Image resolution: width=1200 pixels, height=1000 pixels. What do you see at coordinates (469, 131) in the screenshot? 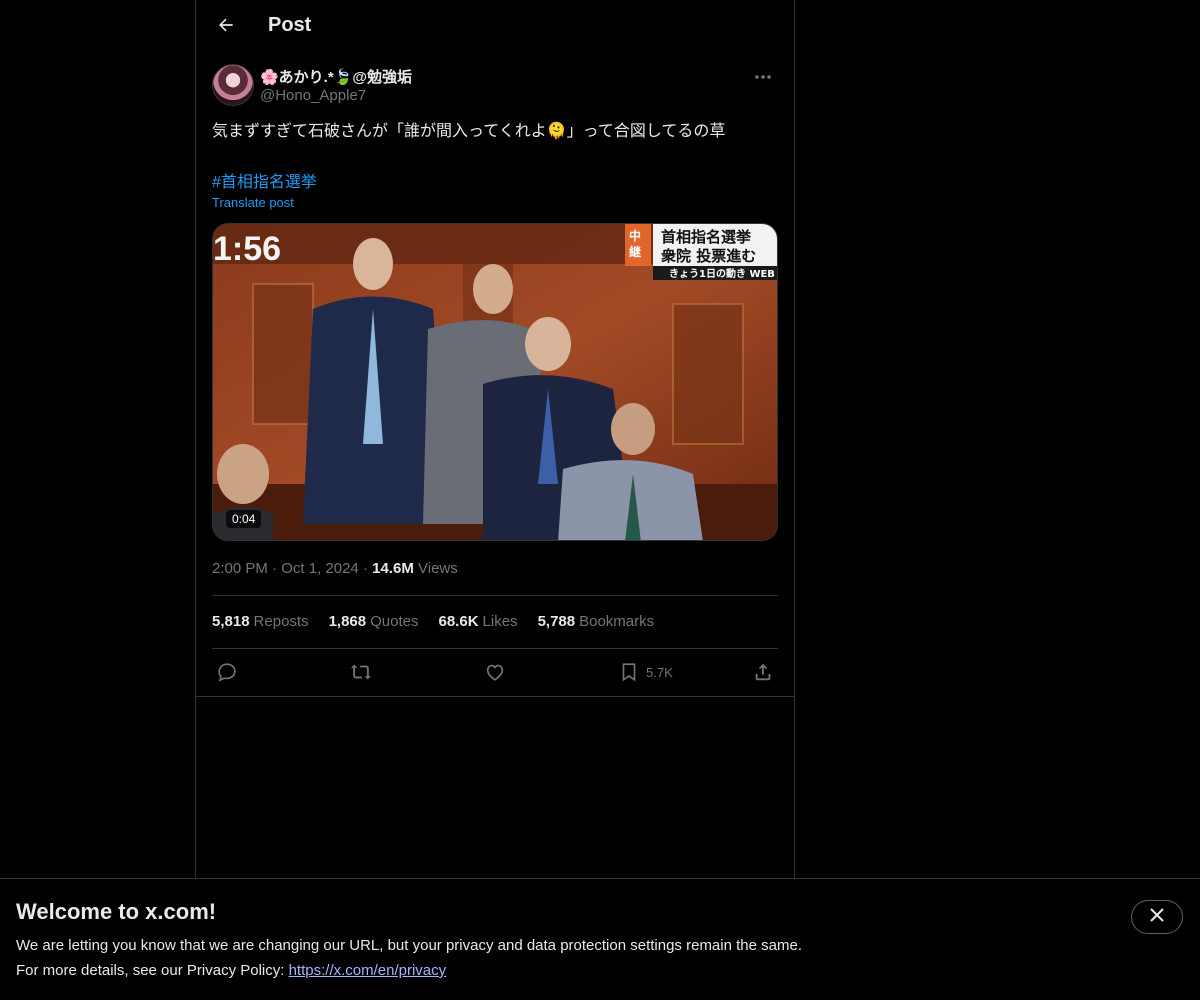
I see `post-text: 気まずすぎて石破さんが「誰が間入ってくれよ🫠」って合図してるの草` at bounding box center [469, 131].